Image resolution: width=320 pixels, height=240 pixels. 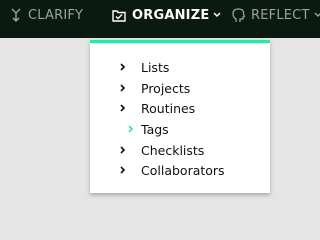 I want to click on menu-item-routines: Routines, so click(x=180, y=108).